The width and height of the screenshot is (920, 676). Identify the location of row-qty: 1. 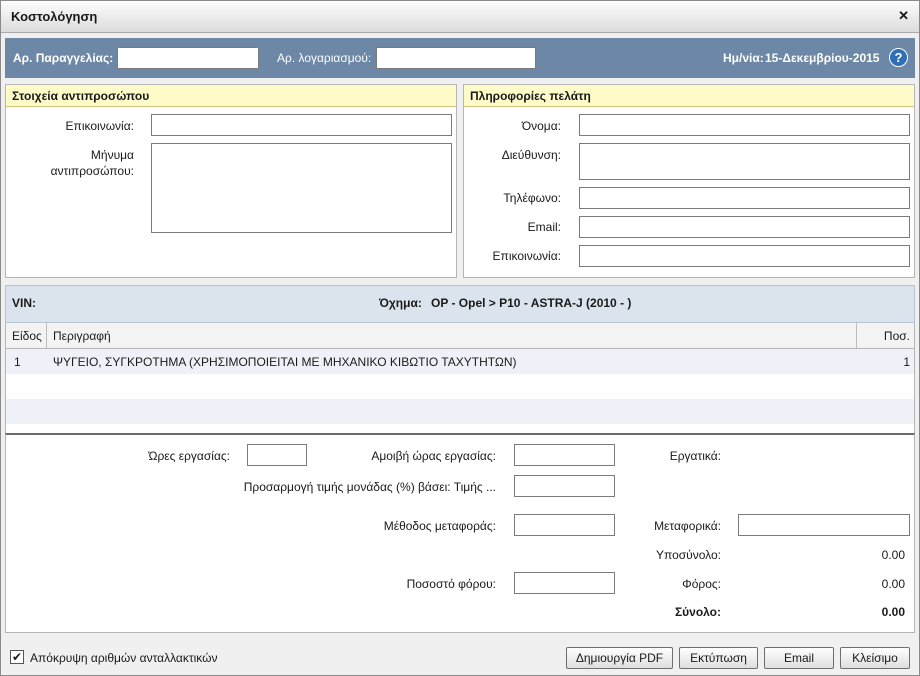
(906, 362).